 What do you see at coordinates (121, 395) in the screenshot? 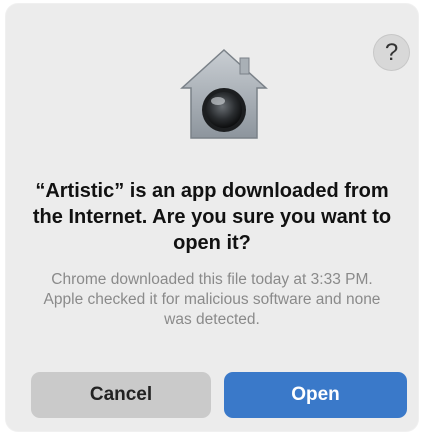
I see `cancel-button: Cancel` at bounding box center [121, 395].